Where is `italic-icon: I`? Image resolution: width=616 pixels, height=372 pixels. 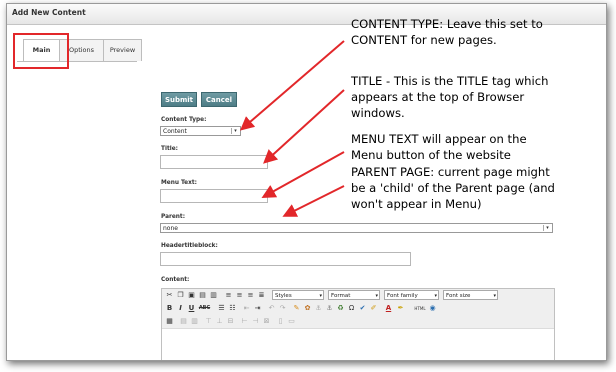 italic-icon: I is located at coordinates (180, 308).